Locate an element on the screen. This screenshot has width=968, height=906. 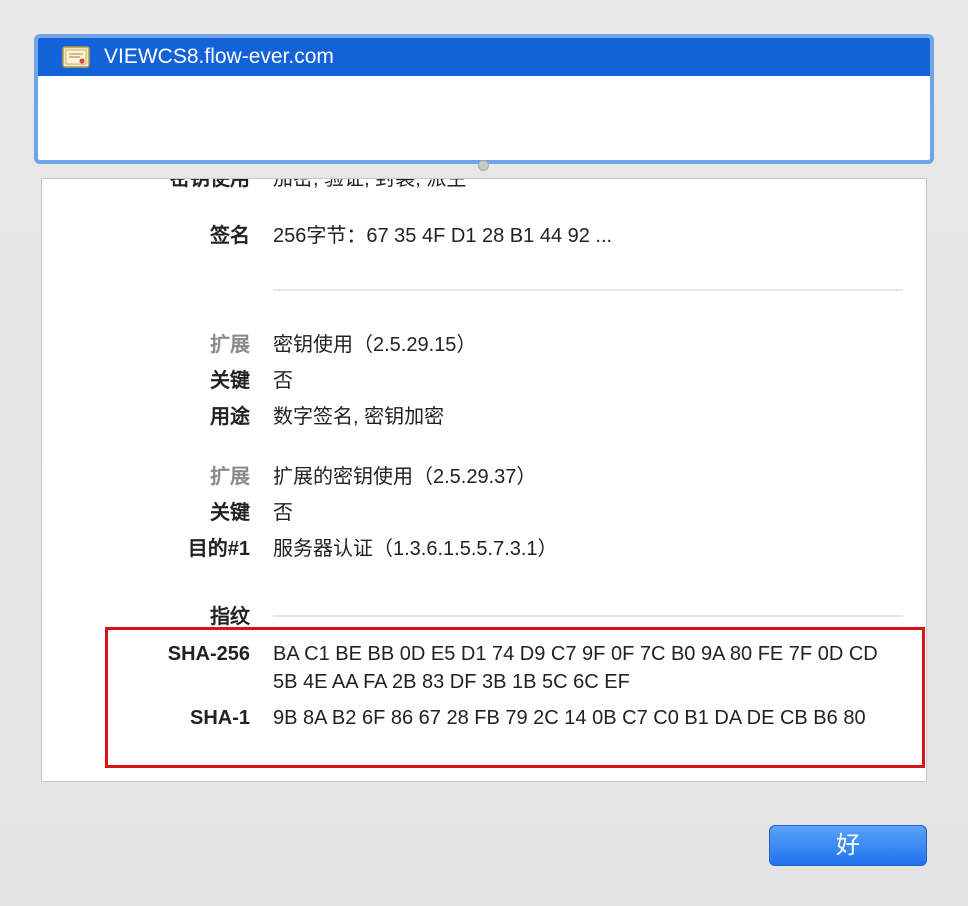
detail-row-extension-extended-key-usage: 扩展 扩展的密钥使用（2.5.29.37） is located at coordinates (484, 477).